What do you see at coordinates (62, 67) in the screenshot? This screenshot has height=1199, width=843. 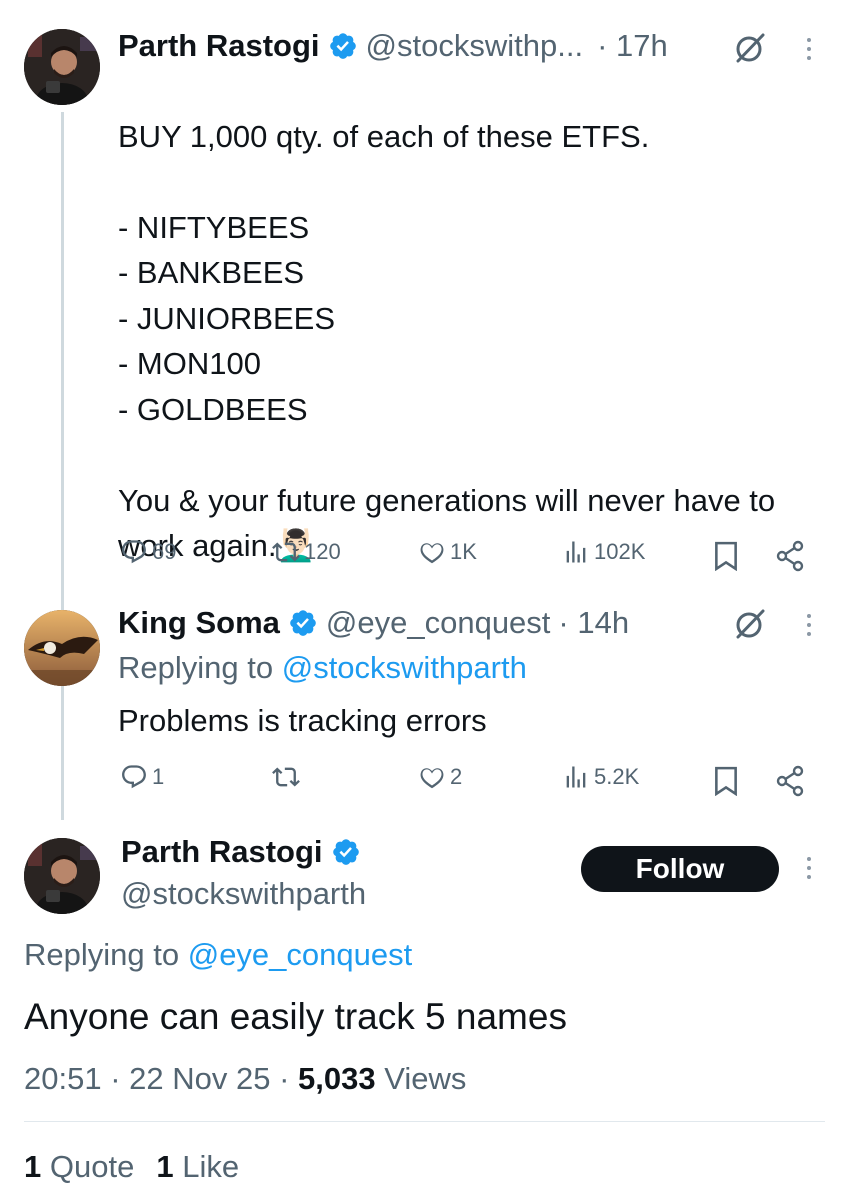 I see `avatar-parth` at bounding box center [62, 67].